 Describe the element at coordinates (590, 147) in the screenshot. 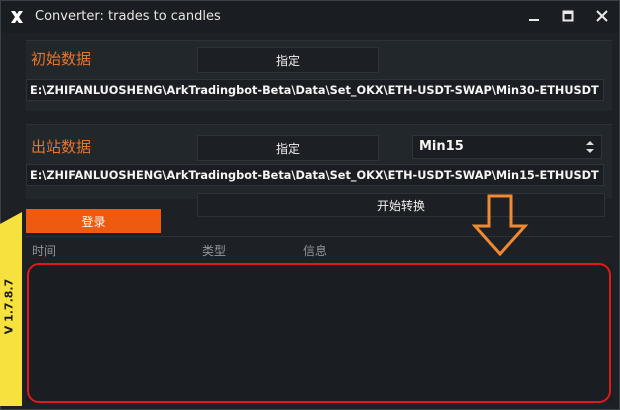

I see `up-down-spinner-icon` at that location.